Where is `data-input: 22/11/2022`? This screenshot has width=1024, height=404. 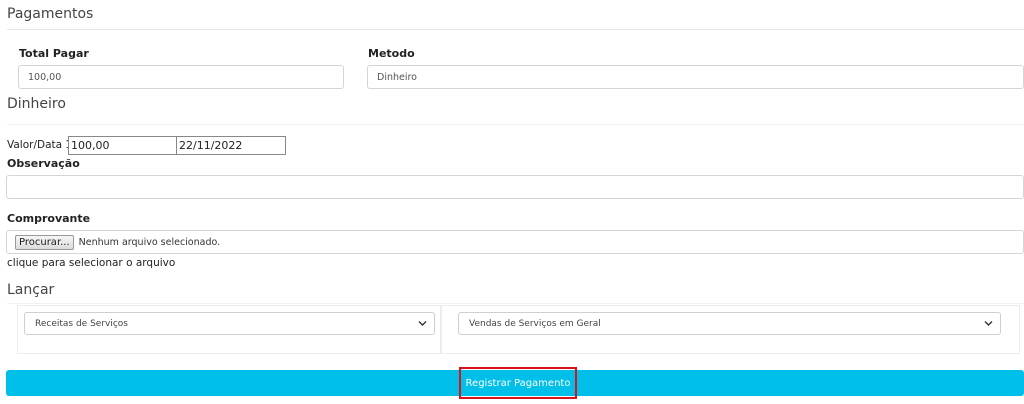 data-input: 22/11/2022 is located at coordinates (231, 145).